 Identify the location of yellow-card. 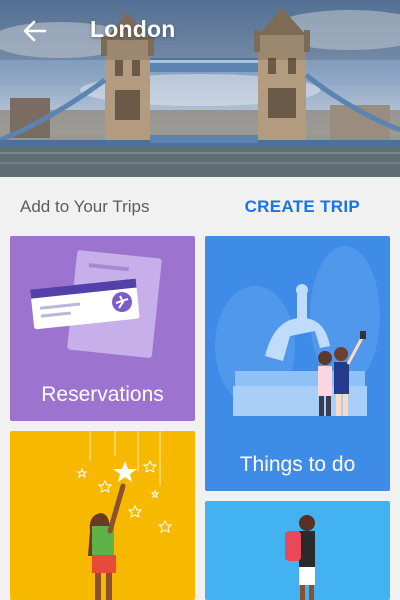
(102, 515).